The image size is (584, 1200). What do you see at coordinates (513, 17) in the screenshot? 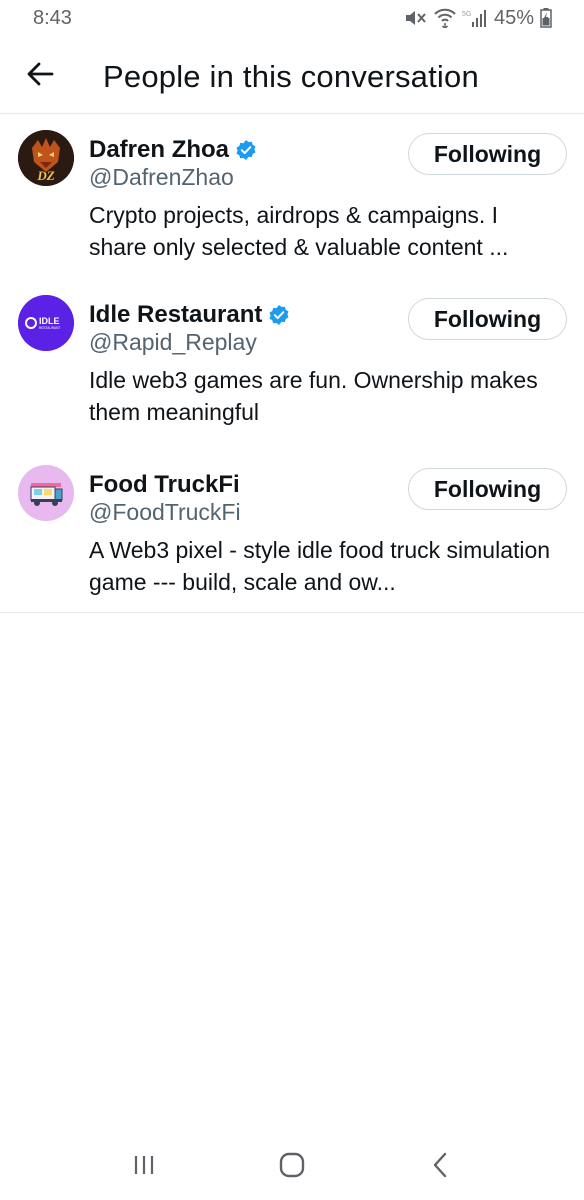
I see `battery-level: 45%` at bounding box center [513, 17].